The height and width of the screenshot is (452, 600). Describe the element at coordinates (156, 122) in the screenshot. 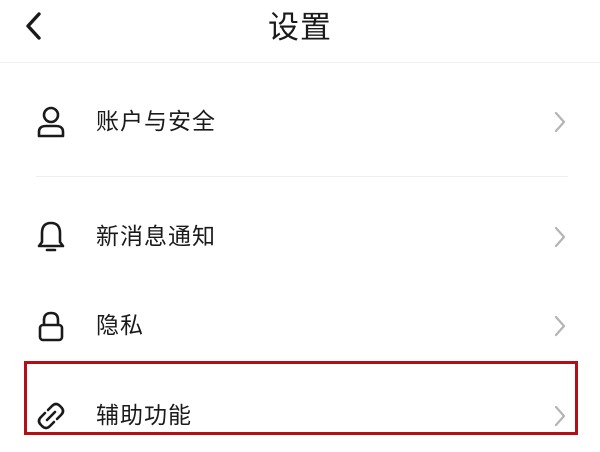

I see `settings-item-label: 账户与安全` at that location.